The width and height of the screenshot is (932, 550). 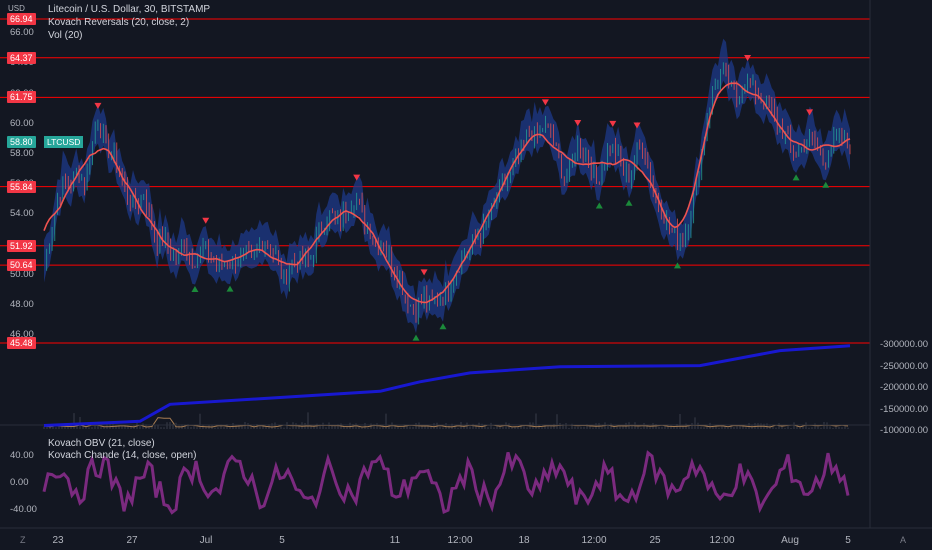 I want to click on price-tick-label: 48.00, so click(x=22, y=304).